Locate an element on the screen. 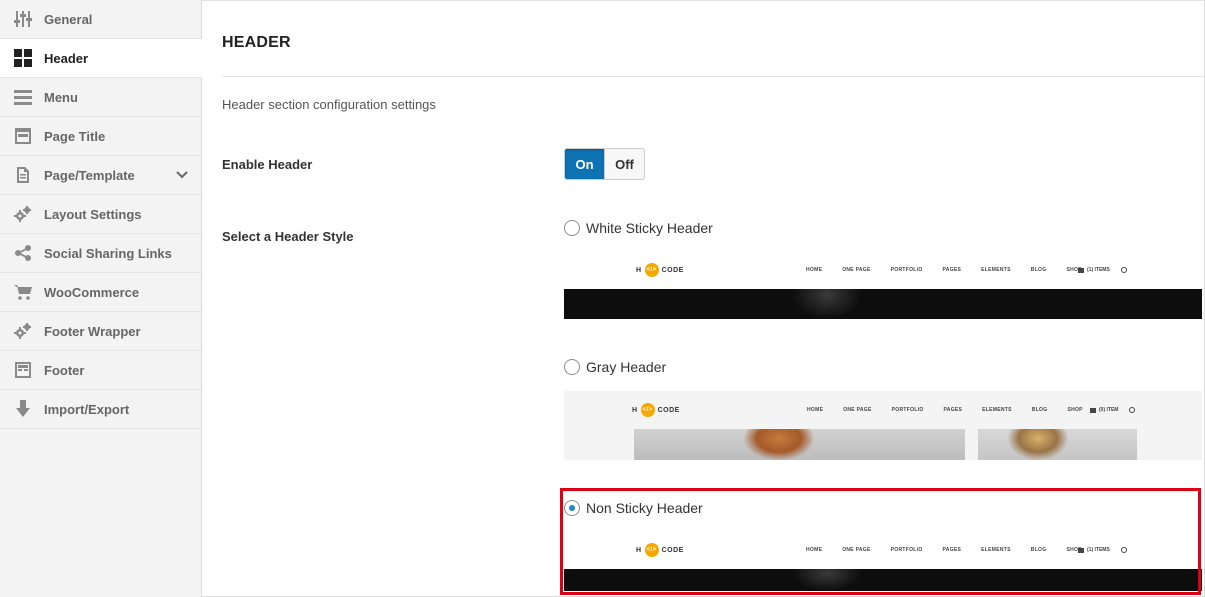 Image resolution: width=1205 pixels, height=597 pixels. sidebar-item-footer-wrapper: Footer Wrapper is located at coordinates (100, 331).